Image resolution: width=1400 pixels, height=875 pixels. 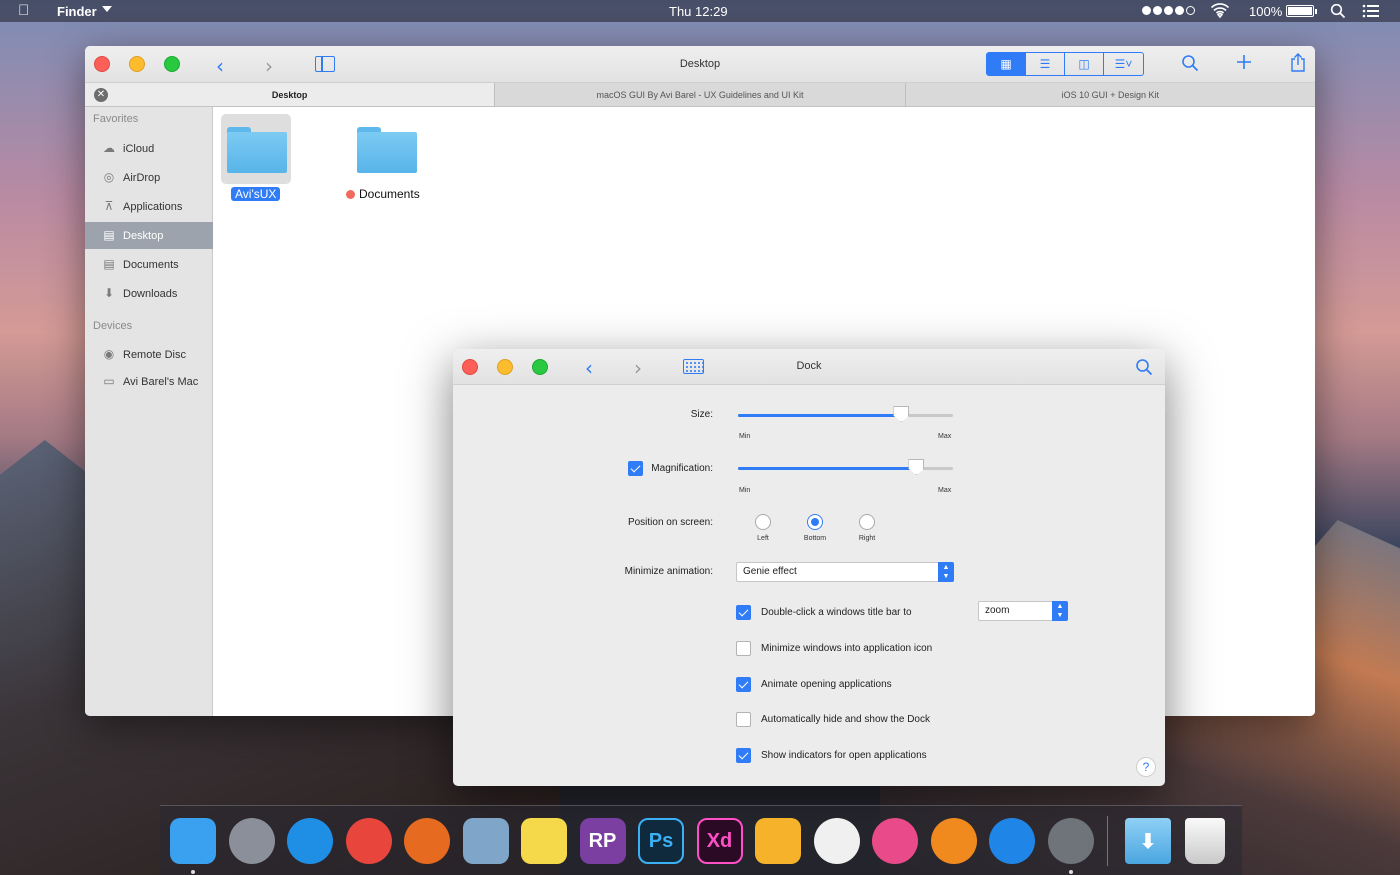 I want to click on autohide-label: Automatically hide and show the Dock, so click(x=845, y=719).